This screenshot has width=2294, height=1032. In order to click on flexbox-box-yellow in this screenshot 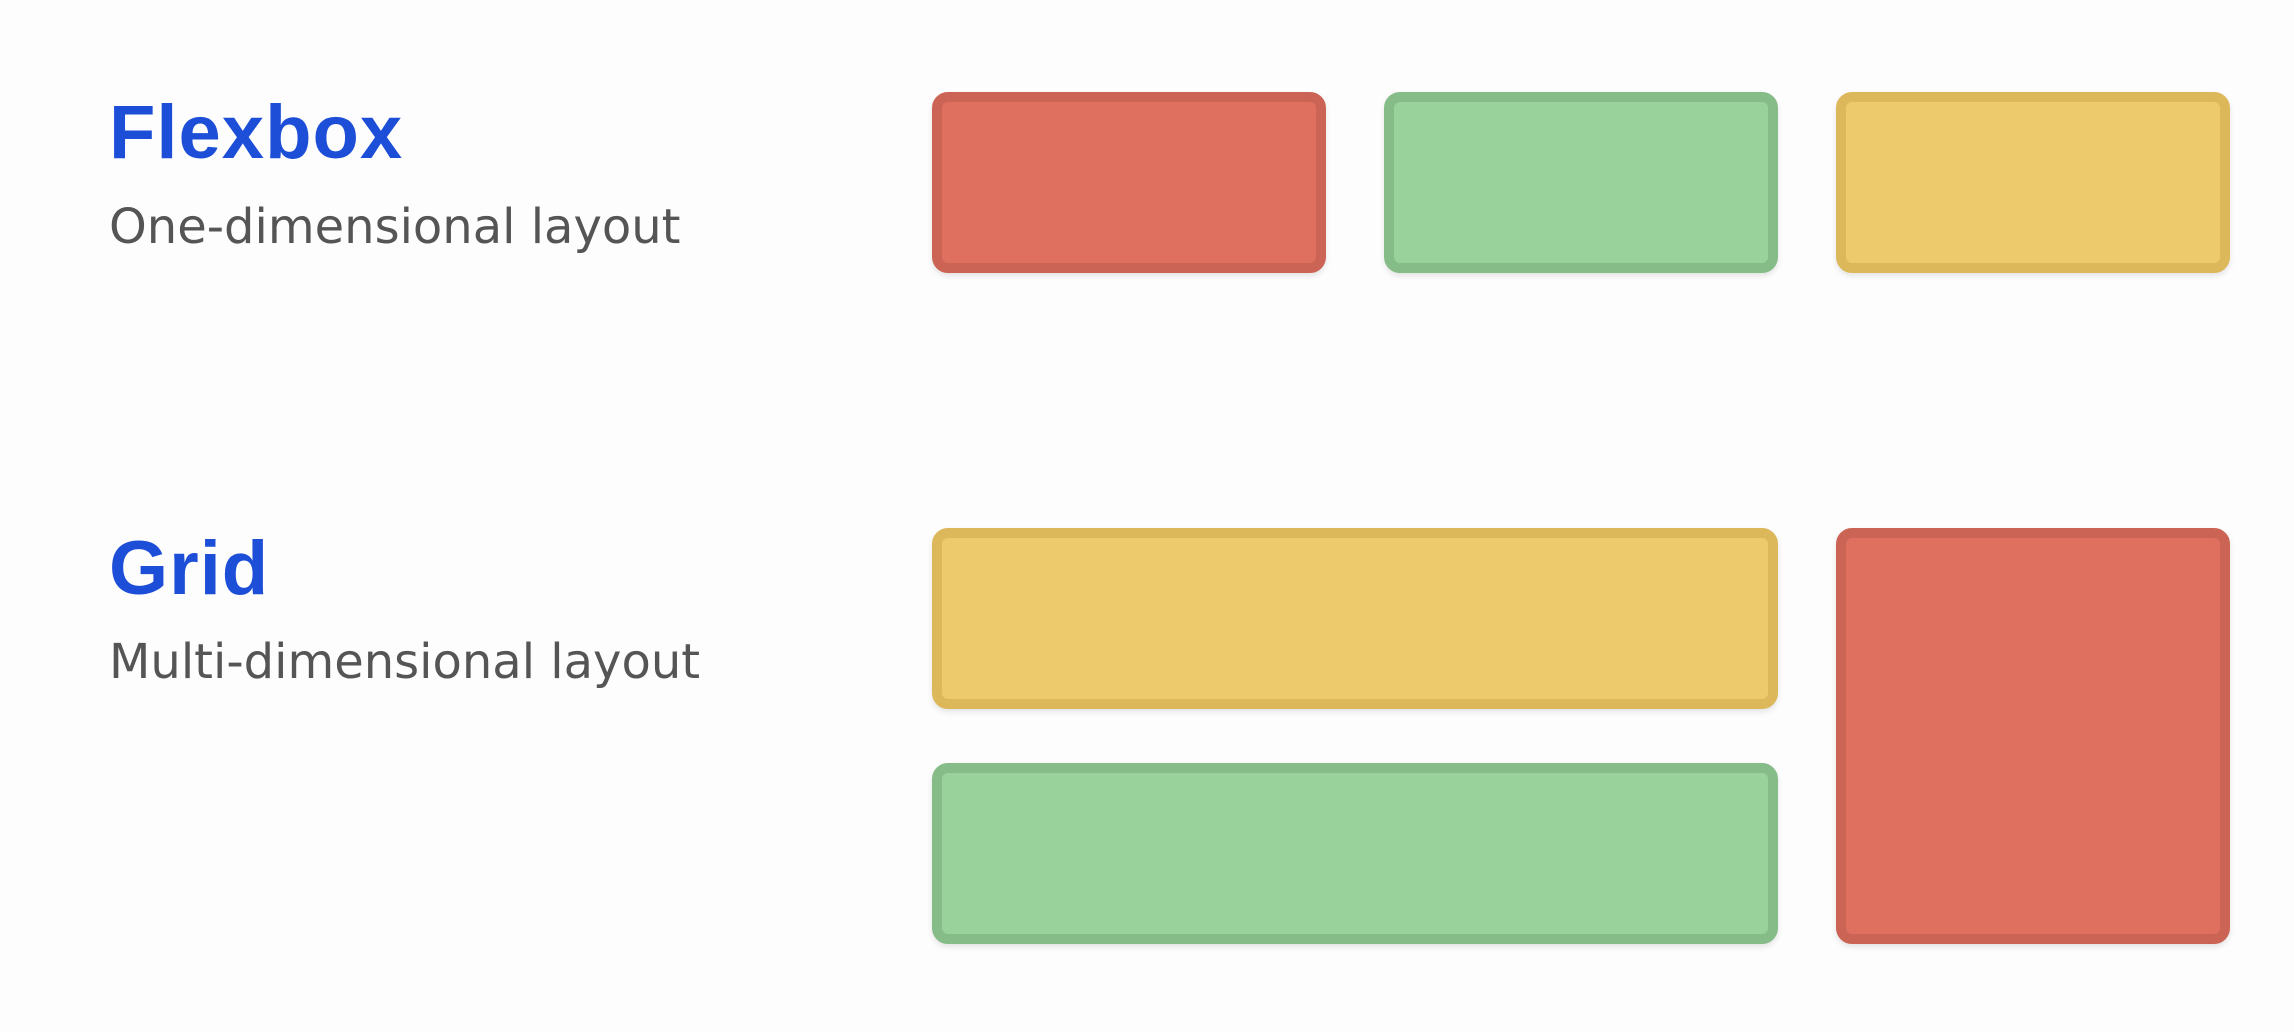, I will do `click(2033, 182)`.